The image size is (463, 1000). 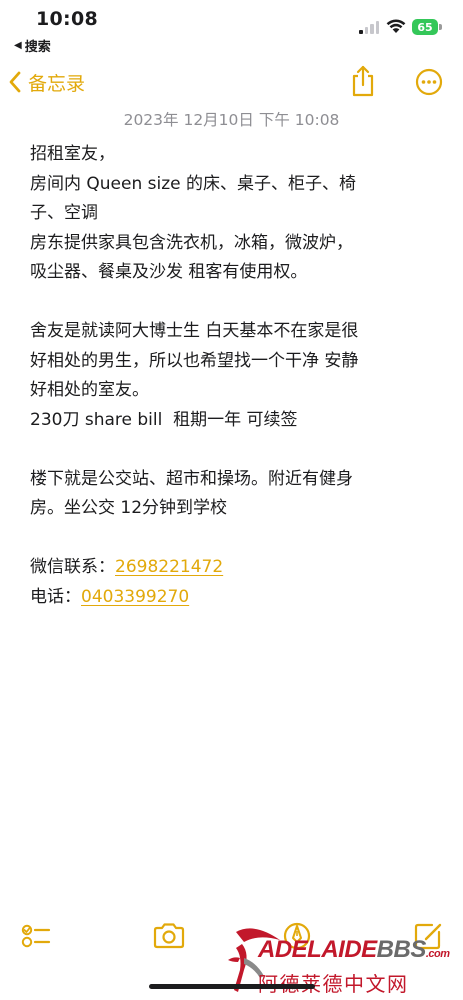 I want to click on note-date: 2023年 12月10日 下午 10:08, so click(x=231, y=120).